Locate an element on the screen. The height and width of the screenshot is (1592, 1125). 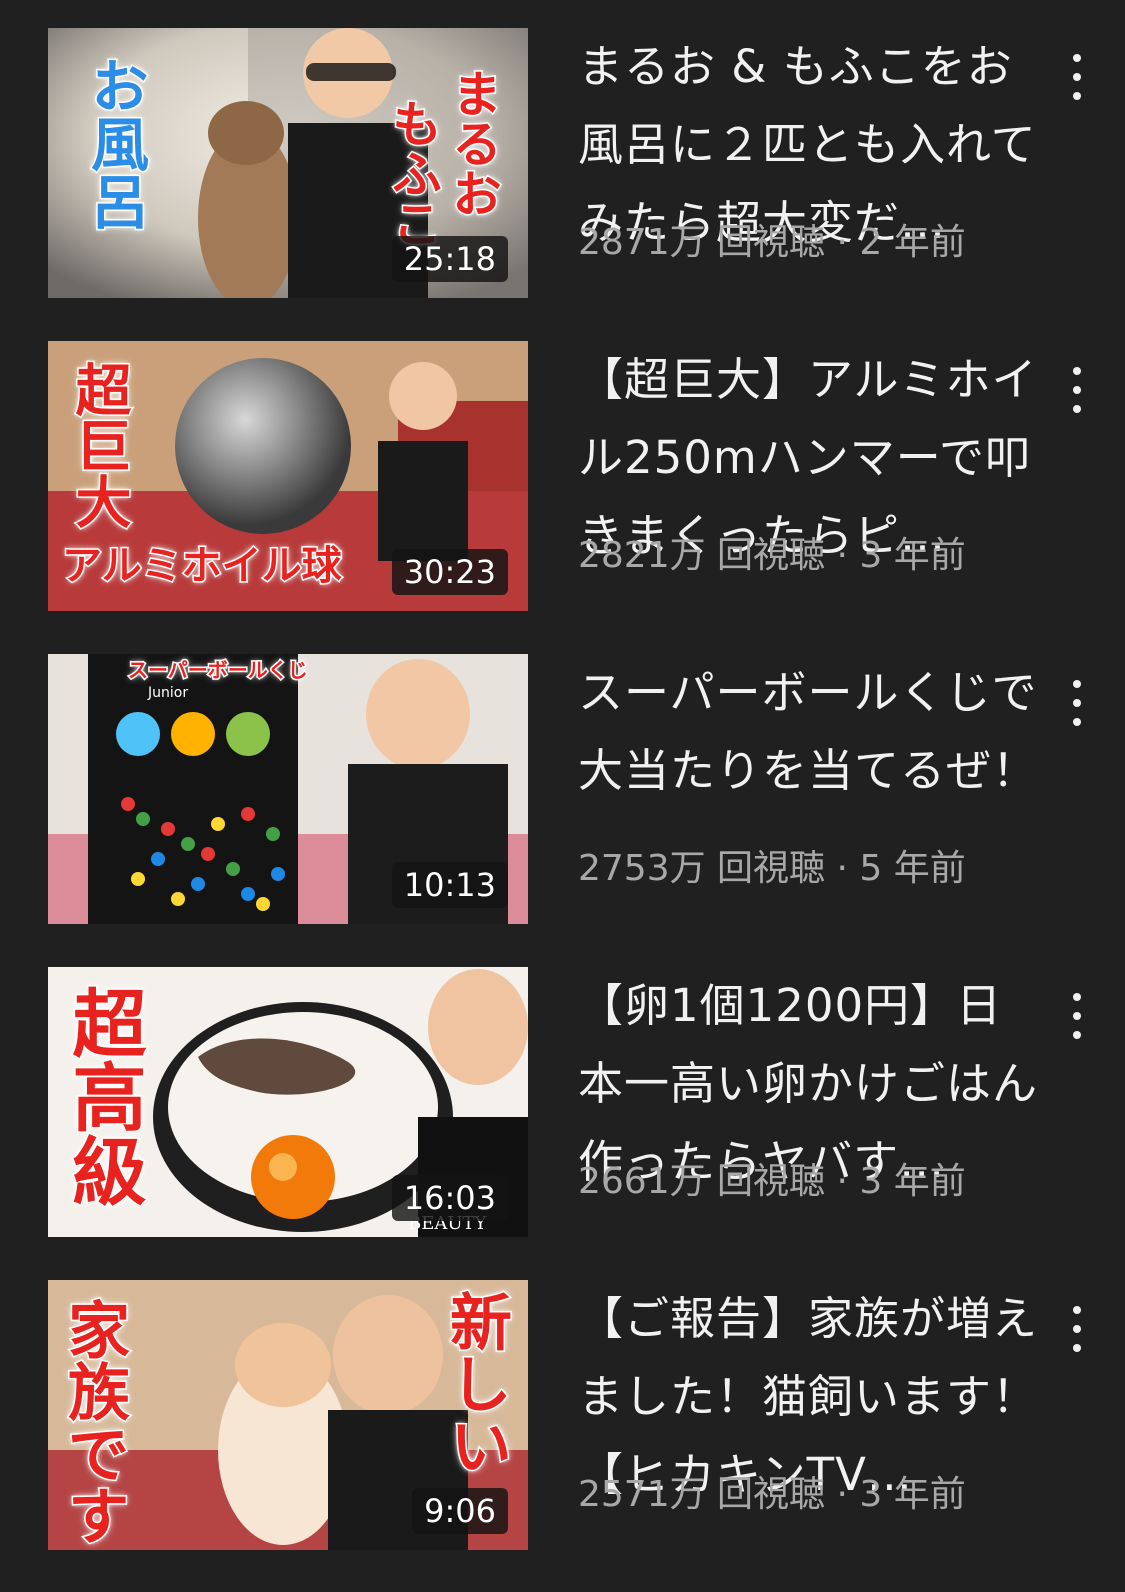
thumb-caption: アルミホイル球 is located at coordinates (202, 566).